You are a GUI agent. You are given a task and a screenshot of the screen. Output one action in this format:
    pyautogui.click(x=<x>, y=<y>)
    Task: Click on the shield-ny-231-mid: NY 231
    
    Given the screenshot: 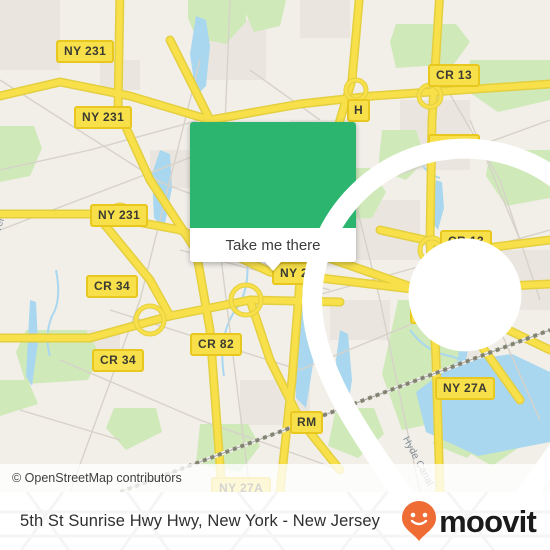 What is the action you would take?
    pyautogui.click(x=103, y=117)
    